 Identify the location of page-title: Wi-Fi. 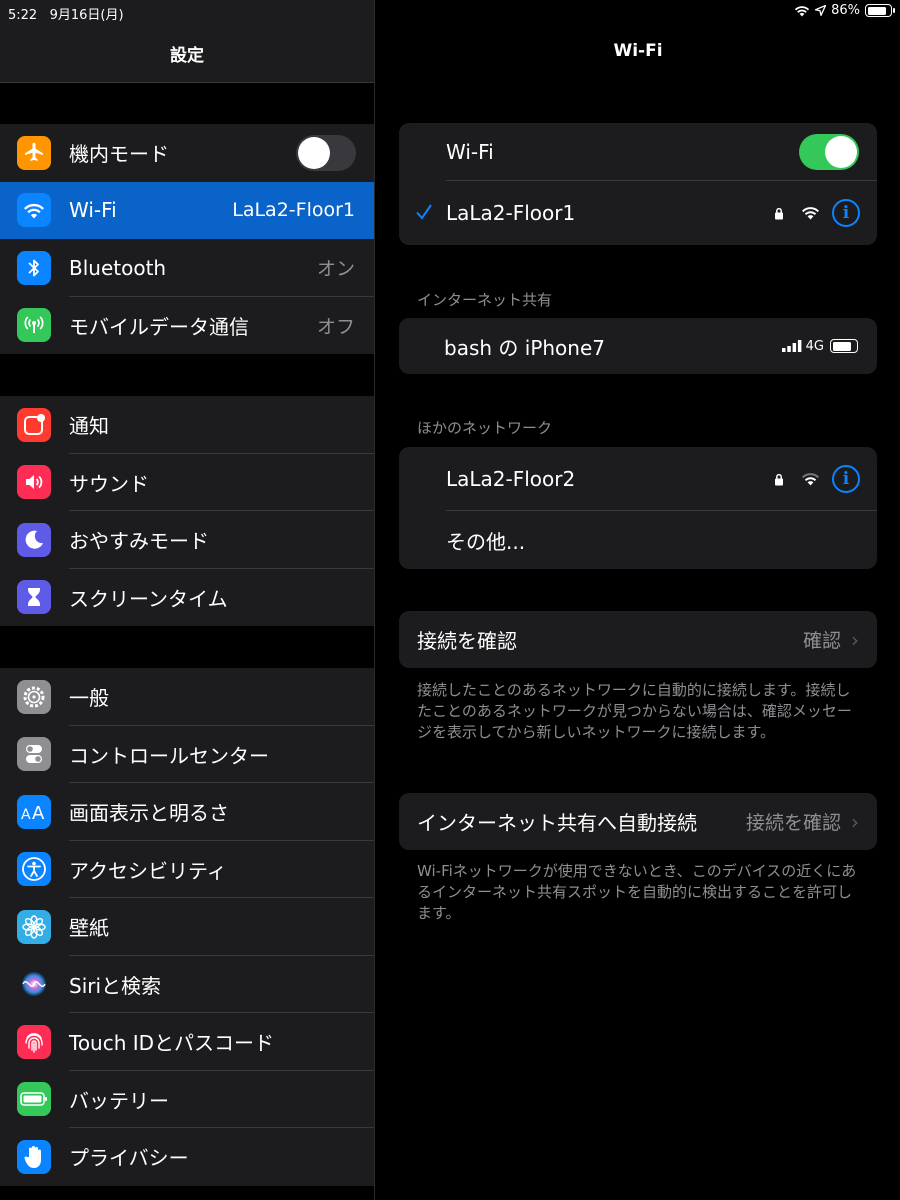
(638, 51).